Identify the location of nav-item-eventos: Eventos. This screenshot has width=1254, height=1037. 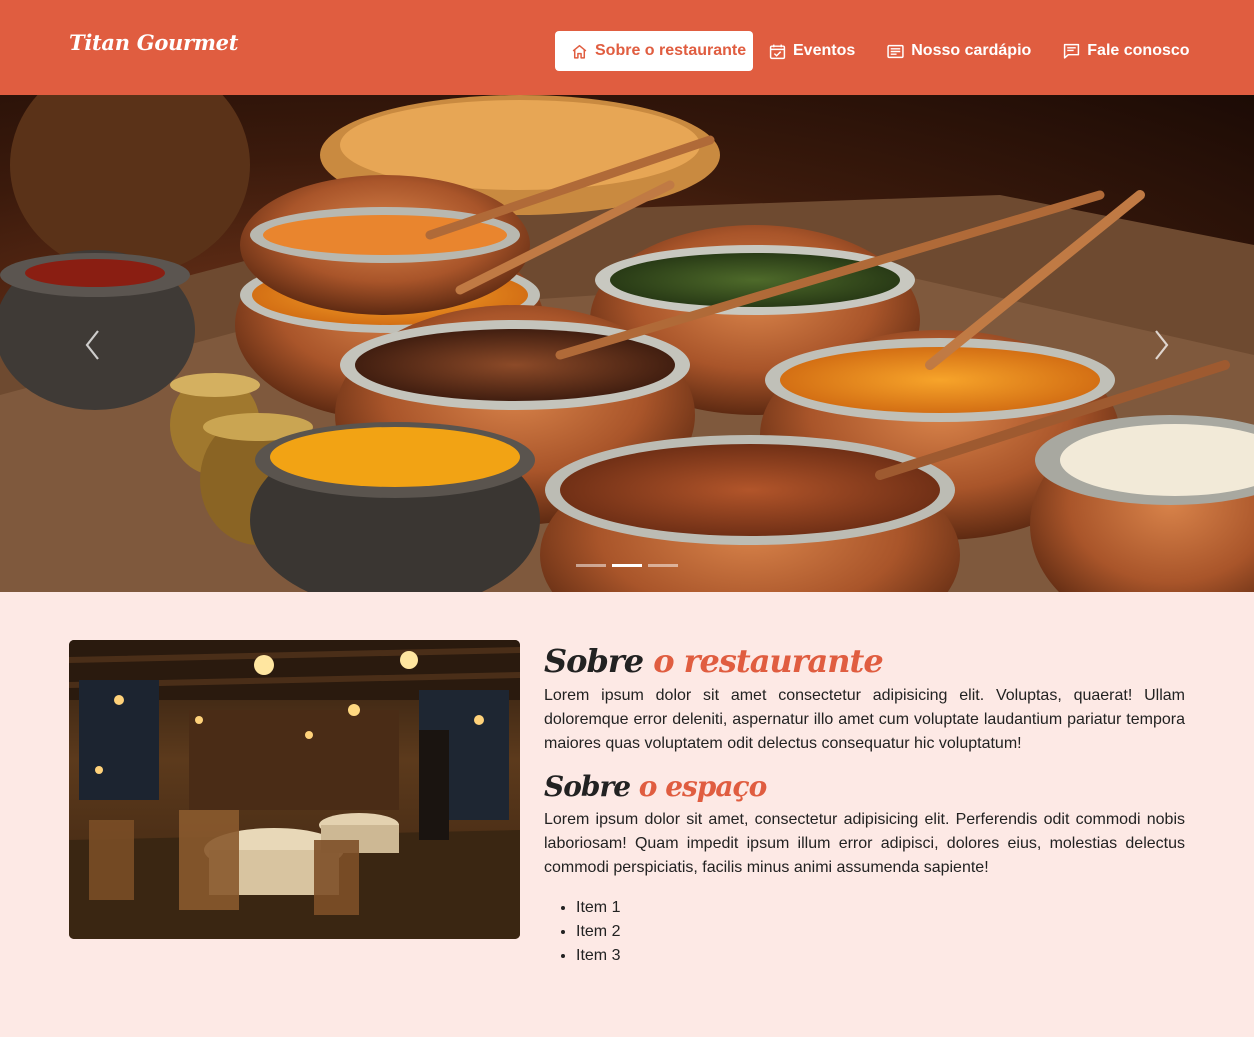
(812, 51).